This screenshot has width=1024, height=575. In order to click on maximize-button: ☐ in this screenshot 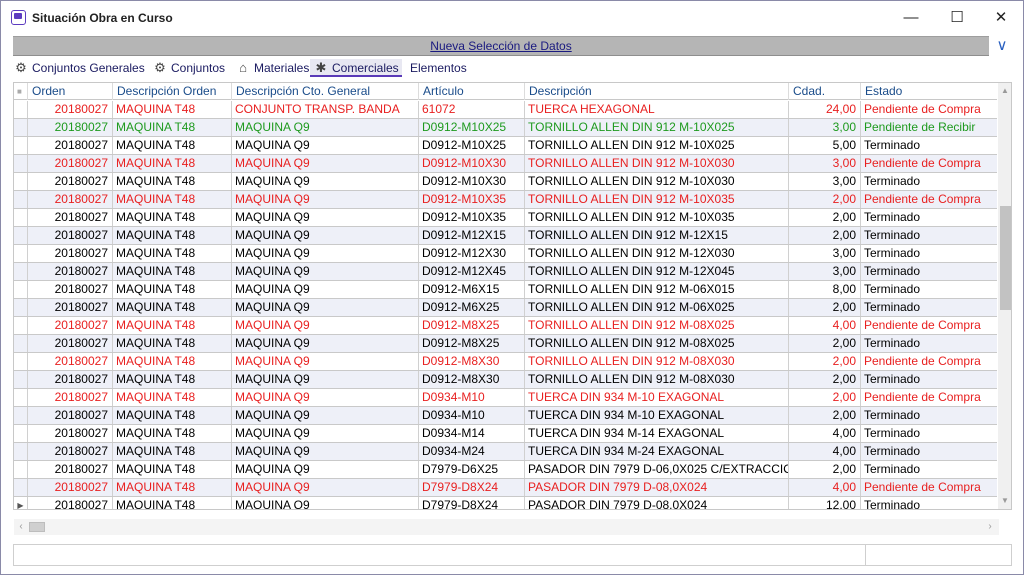, I will do `click(957, 18)`.